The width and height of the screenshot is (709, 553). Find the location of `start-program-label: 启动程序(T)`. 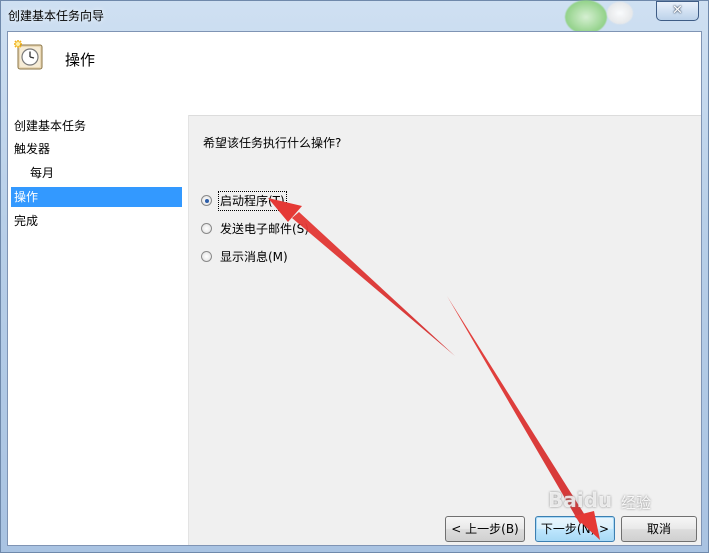

start-program-label: 启动程序(T) is located at coordinates (252, 201).